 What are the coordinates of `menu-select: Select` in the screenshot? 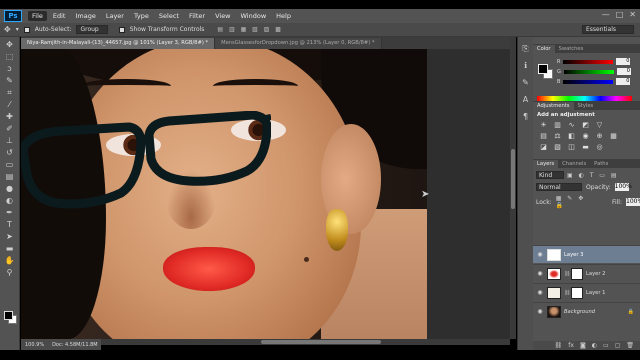 It's located at (169, 16).